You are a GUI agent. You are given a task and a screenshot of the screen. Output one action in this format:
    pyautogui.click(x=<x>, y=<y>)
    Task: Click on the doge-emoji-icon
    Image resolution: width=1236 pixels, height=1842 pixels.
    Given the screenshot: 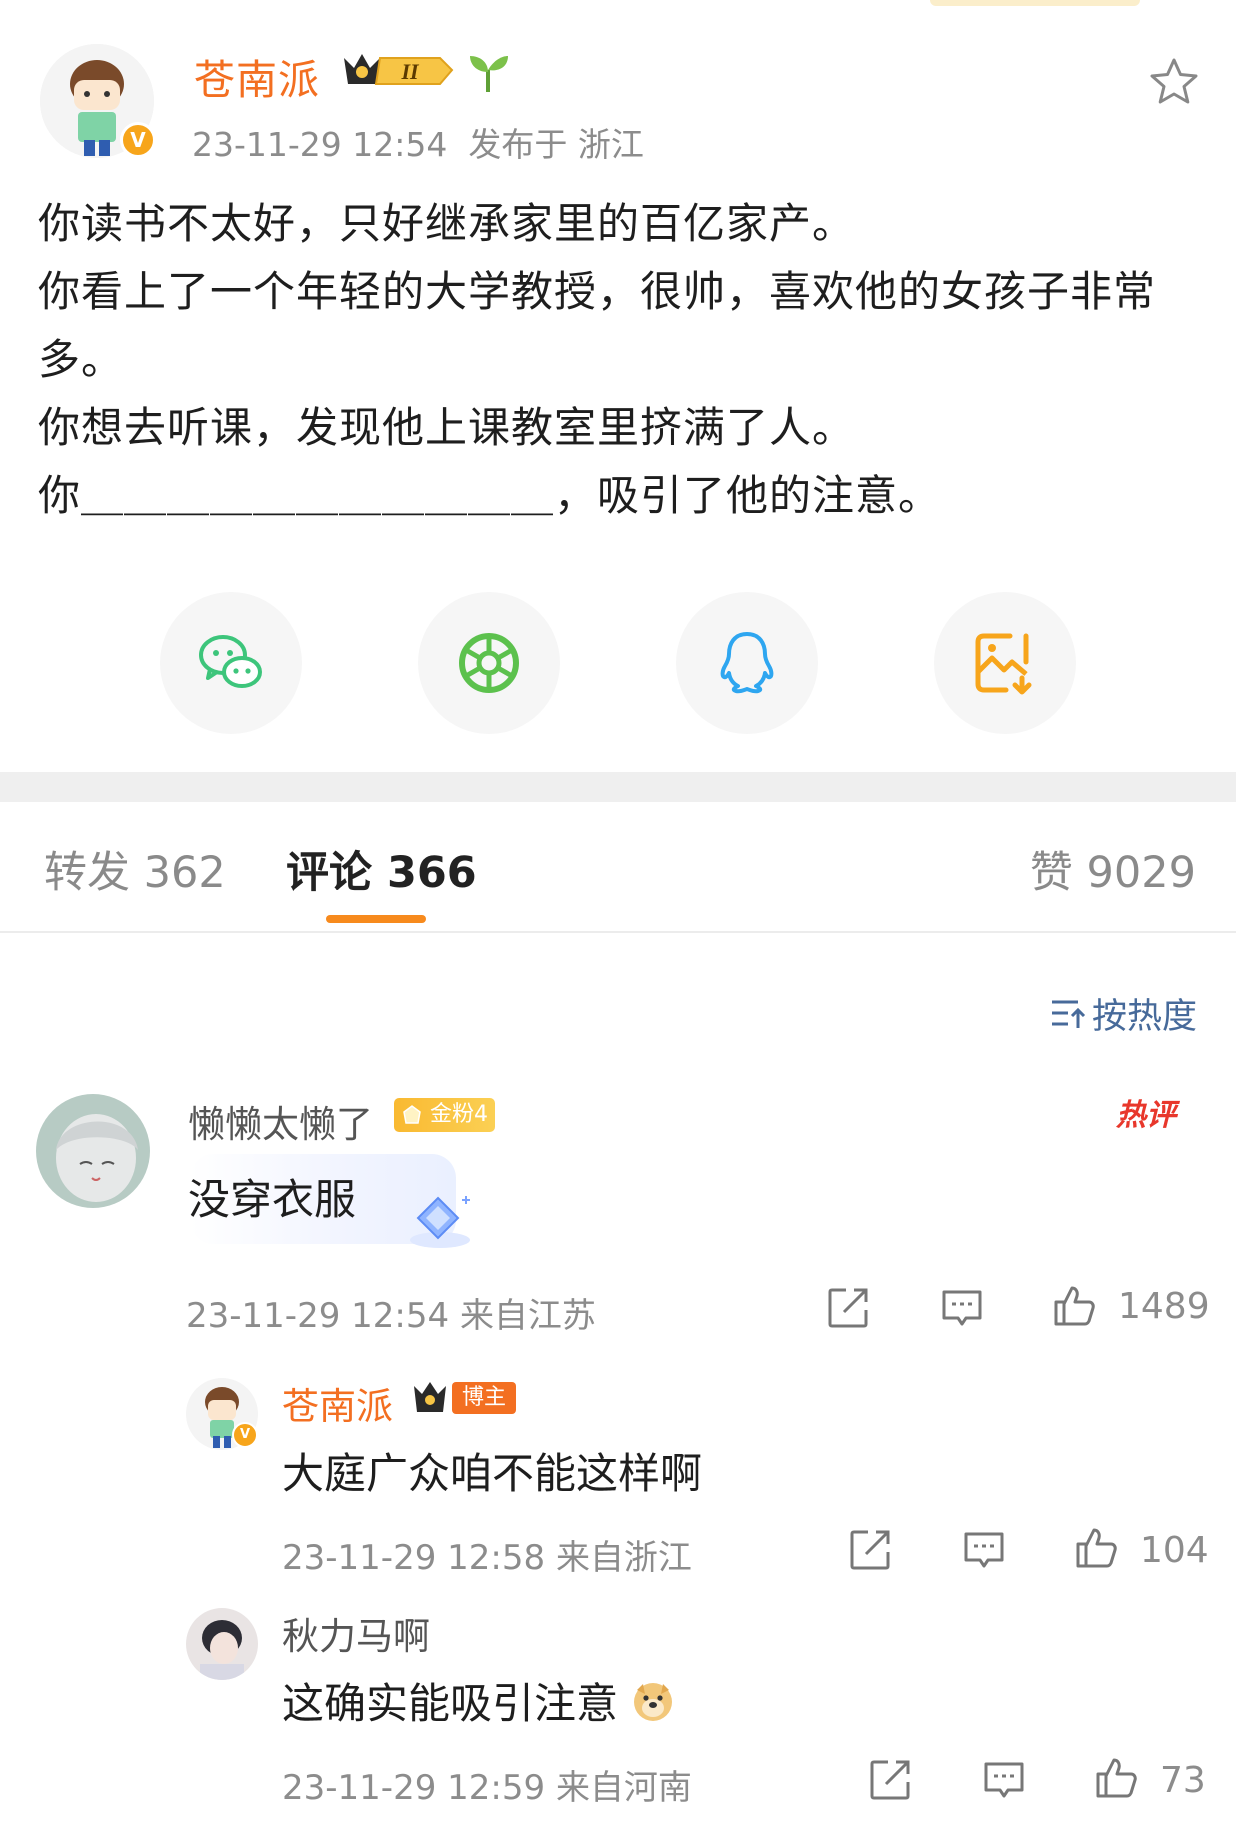 What is the action you would take?
    pyautogui.click(x=653, y=1702)
    